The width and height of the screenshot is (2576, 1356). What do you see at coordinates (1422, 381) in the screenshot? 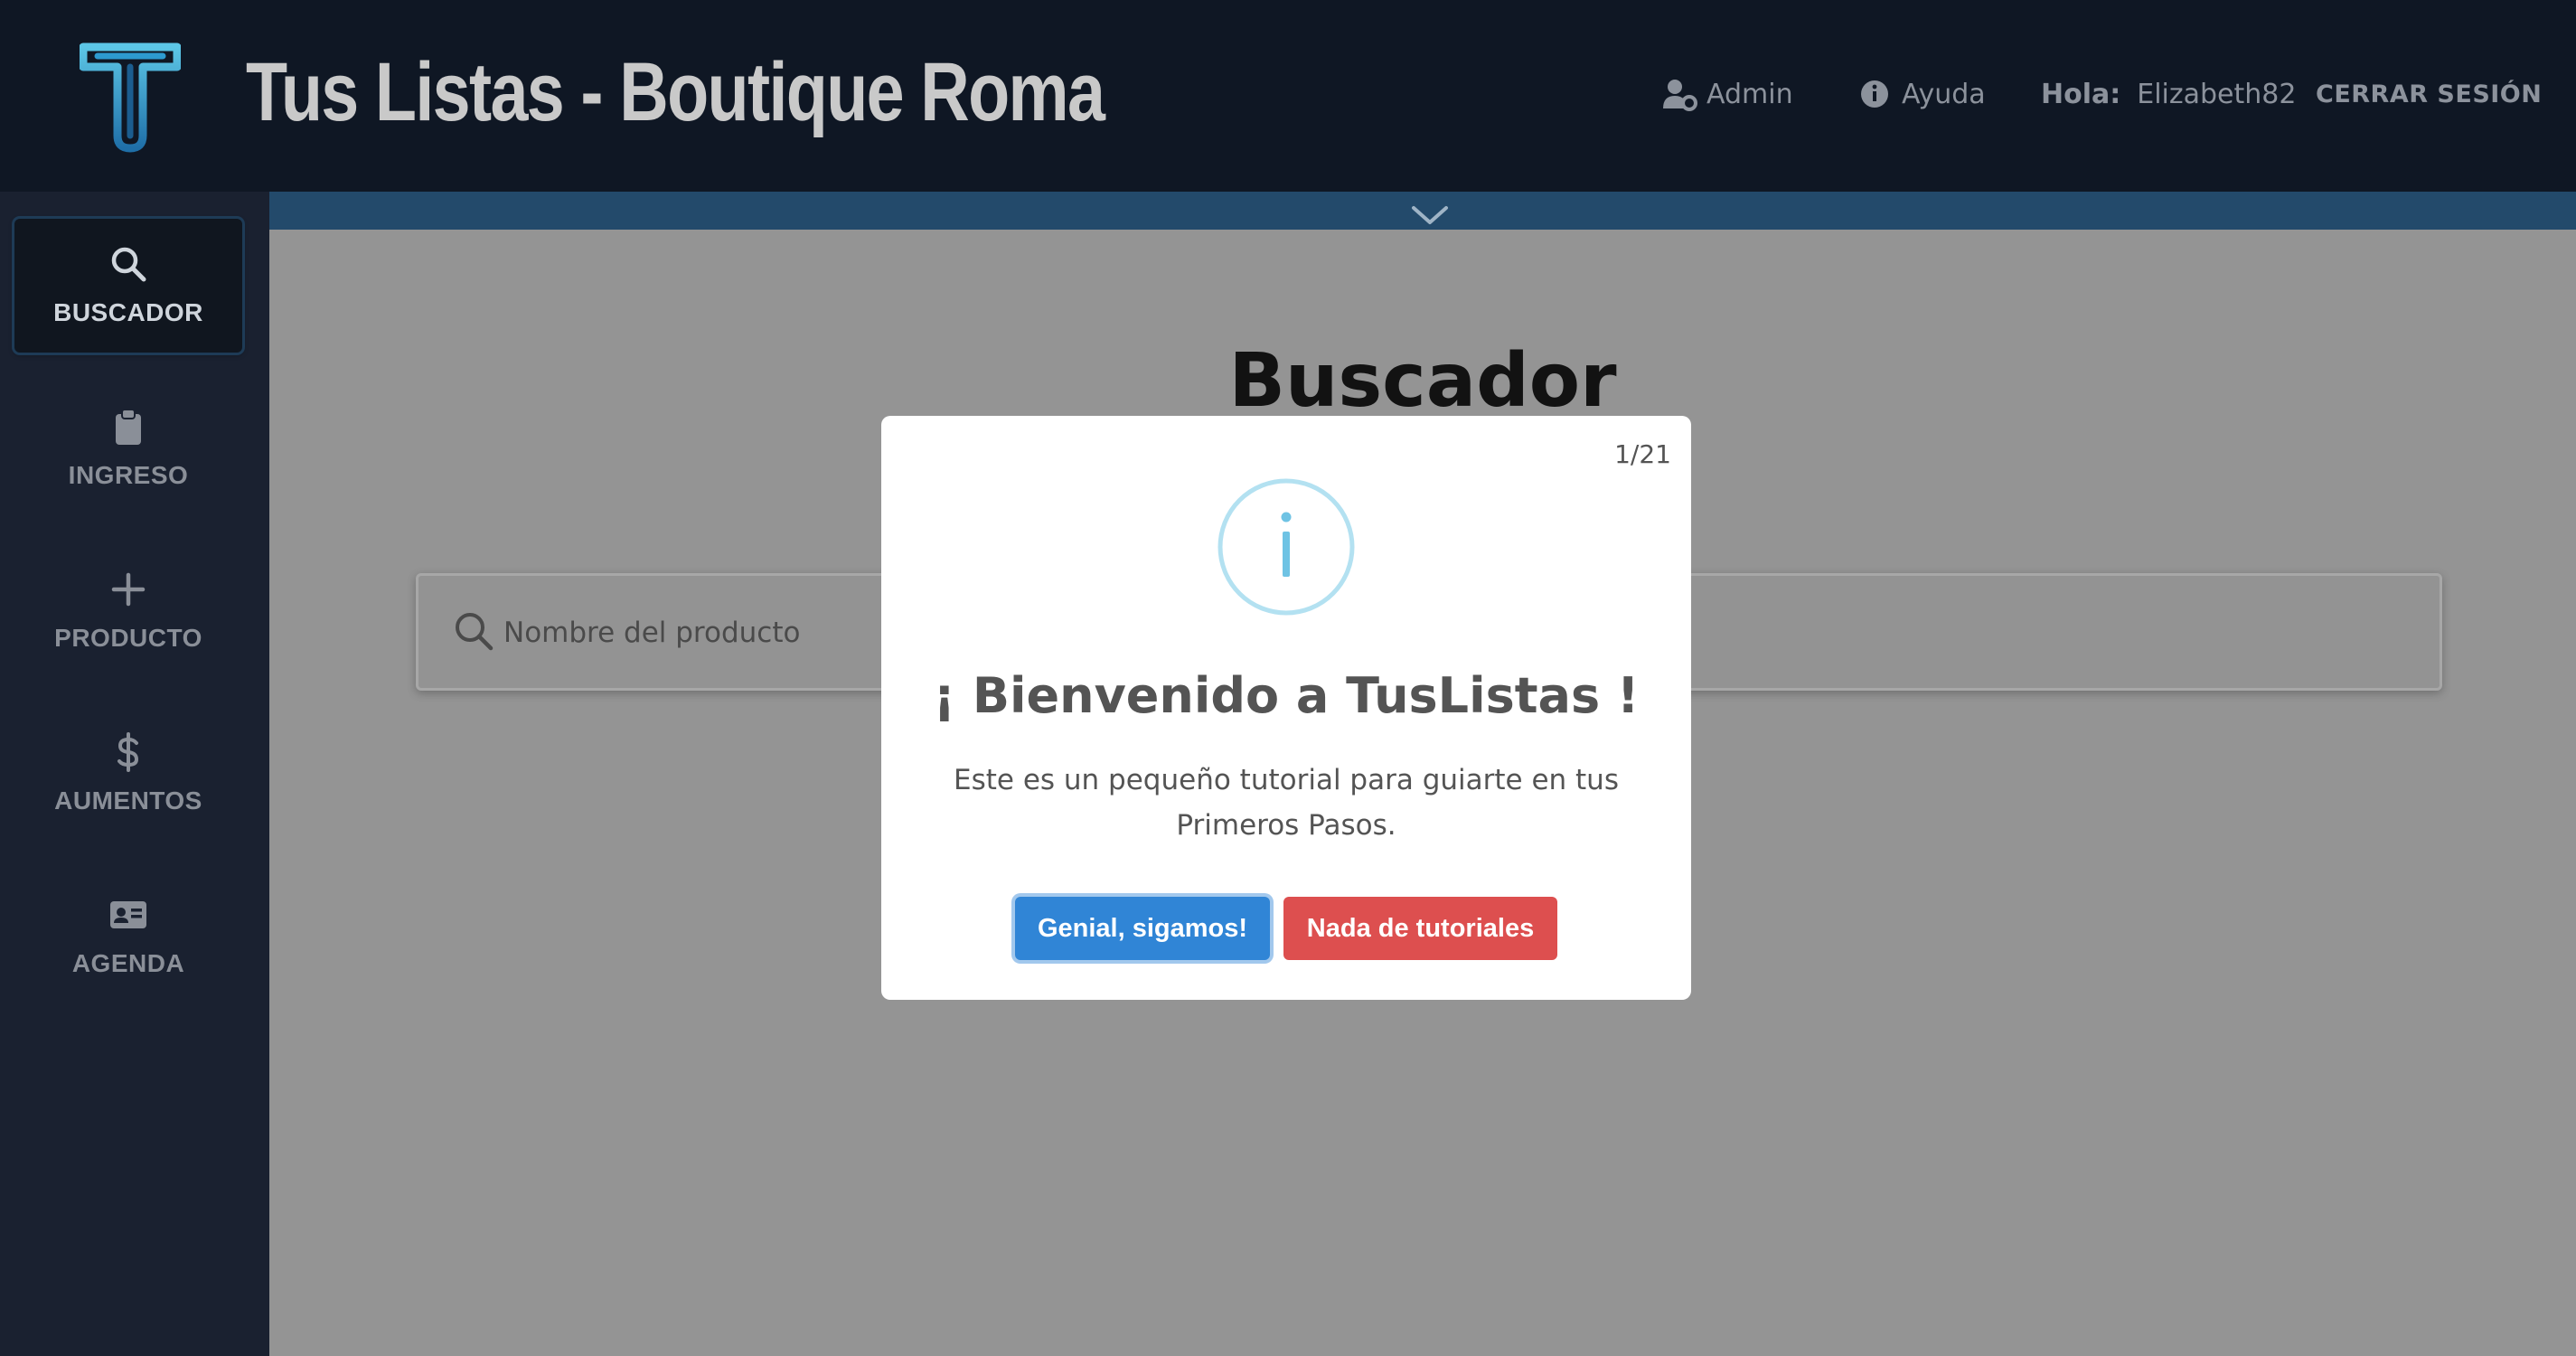
I see `page-title: Buscador` at bounding box center [1422, 381].